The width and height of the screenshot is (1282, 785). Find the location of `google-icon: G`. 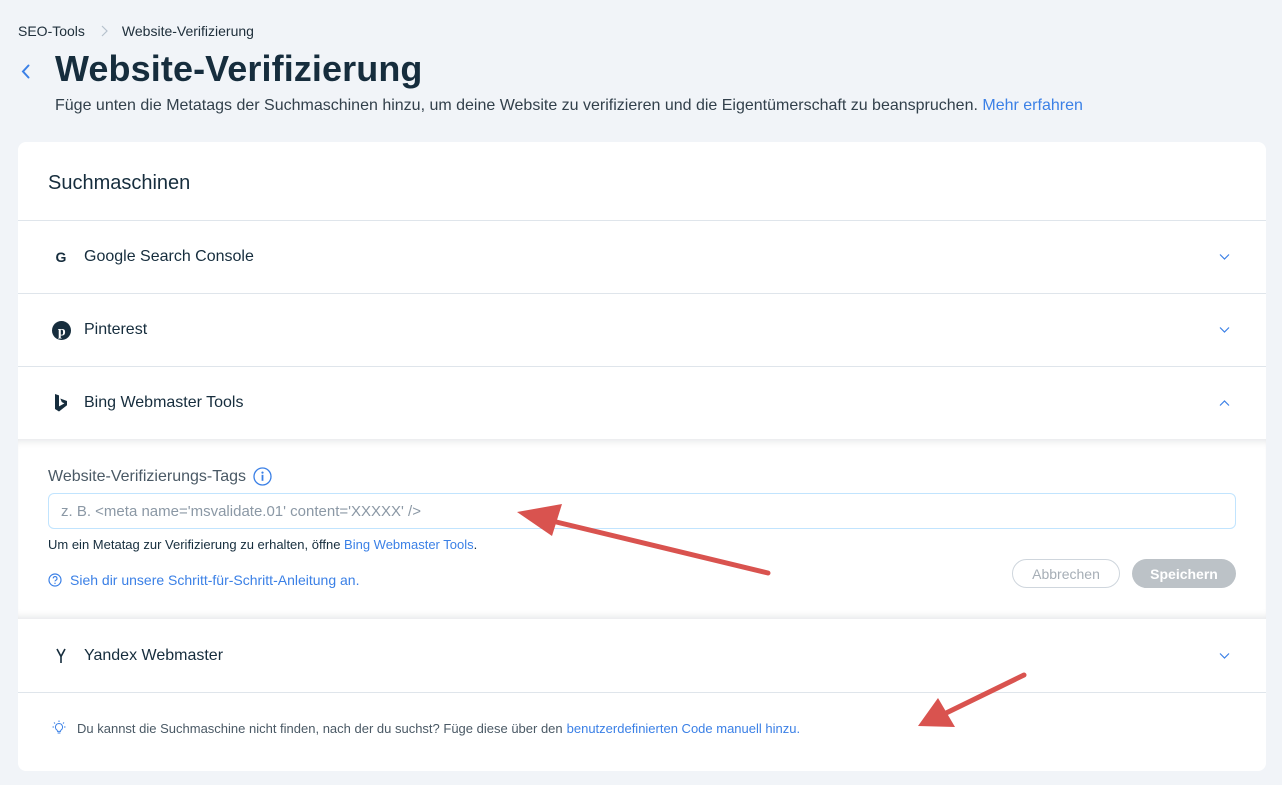

google-icon: G is located at coordinates (61, 257).